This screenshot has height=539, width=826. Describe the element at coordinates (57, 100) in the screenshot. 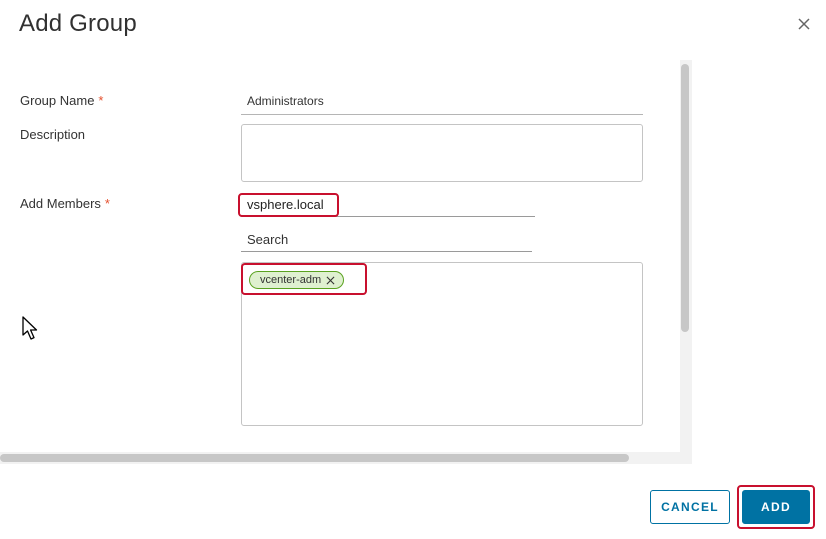

I see `group-name-label-text: Group Name` at that location.